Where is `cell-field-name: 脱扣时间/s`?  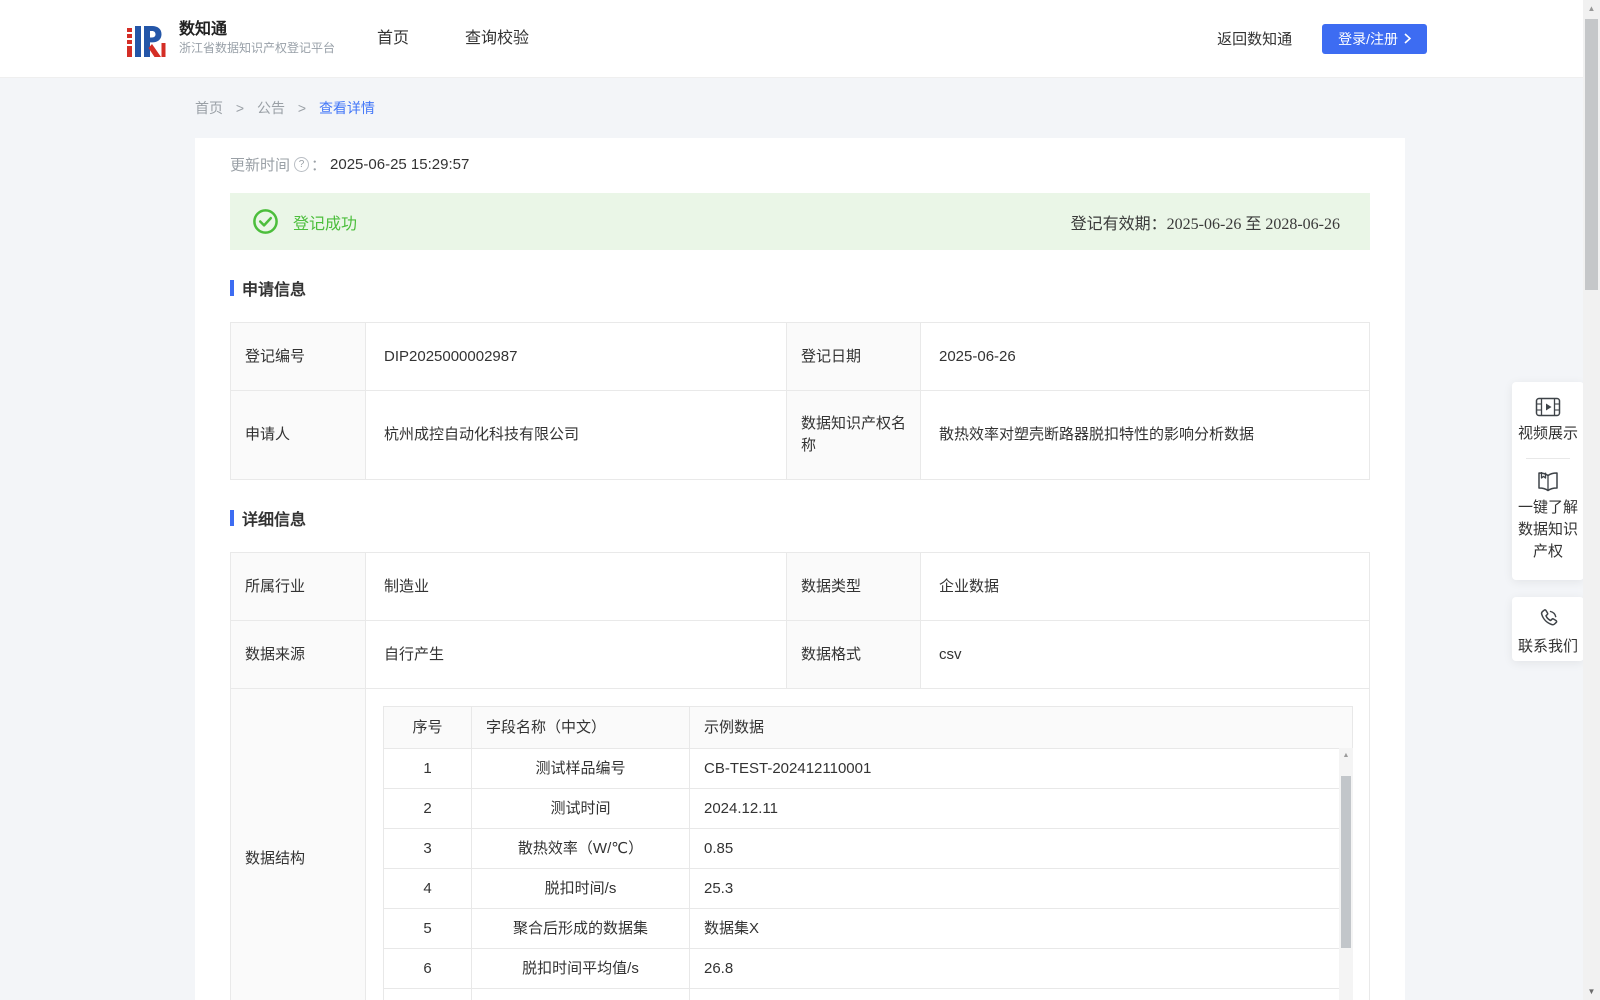
cell-field-name: 脱扣时间/s is located at coordinates (580, 888).